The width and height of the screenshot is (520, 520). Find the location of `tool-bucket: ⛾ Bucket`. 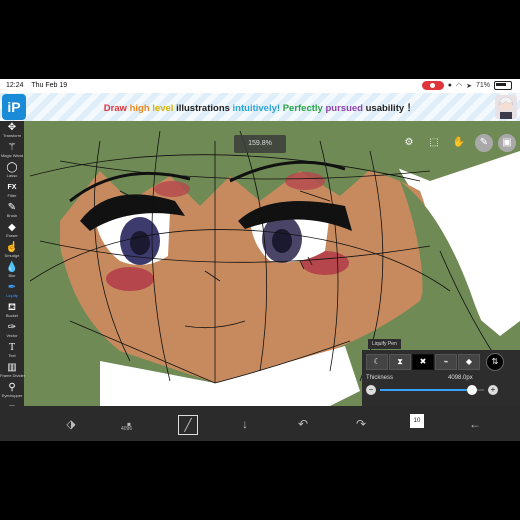

tool-bucket: ⛾ Bucket is located at coordinates (12, 310).